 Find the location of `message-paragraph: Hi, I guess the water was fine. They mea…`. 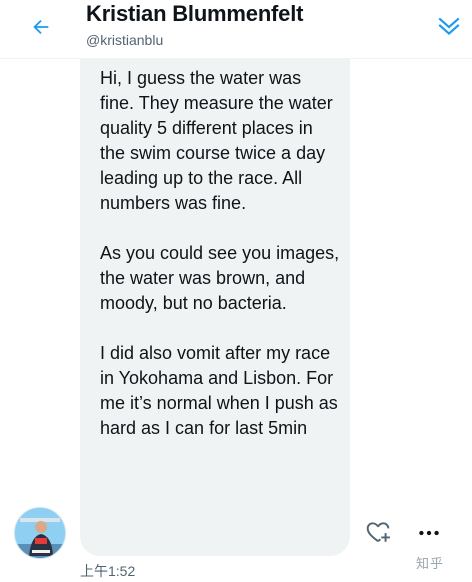

message-paragraph: Hi, I guess the water was fine. They mea… is located at coordinates (216, 140).